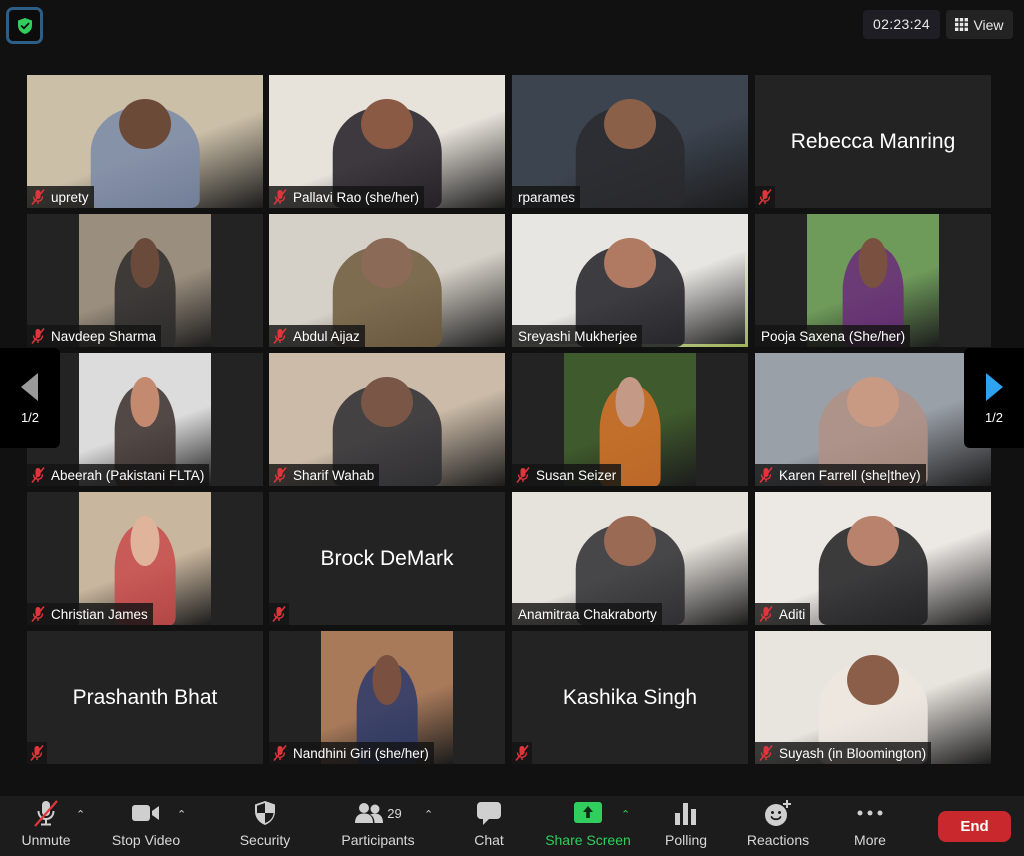 The image size is (1024, 856). I want to click on participant-name: Sreyashi Mukherjee, so click(578, 336).